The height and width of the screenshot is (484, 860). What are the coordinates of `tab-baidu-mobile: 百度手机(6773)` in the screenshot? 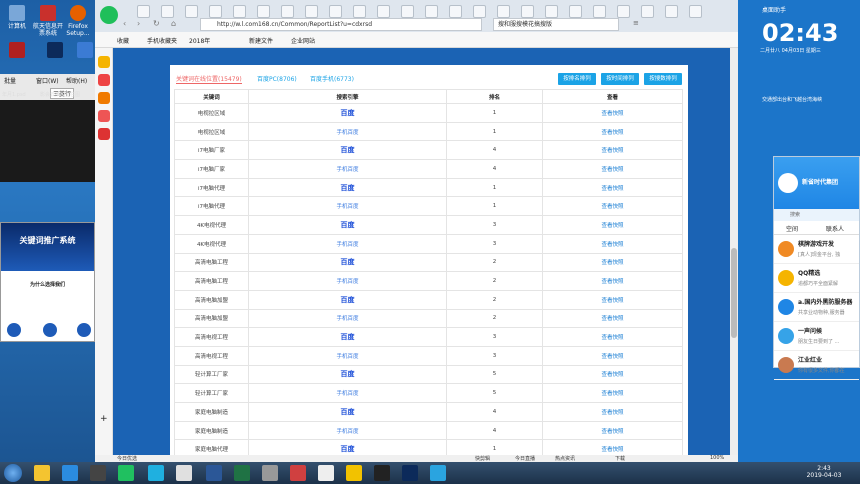 It's located at (332, 78).